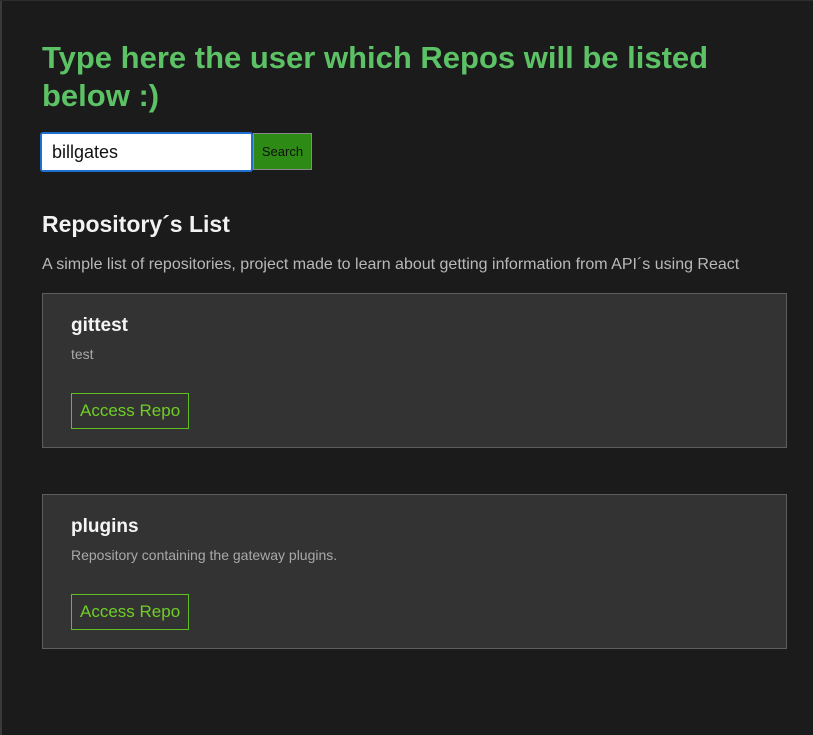 Image resolution: width=813 pixels, height=735 pixels. Describe the element at coordinates (99, 325) in the screenshot. I see `repo-name: gittest` at that location.